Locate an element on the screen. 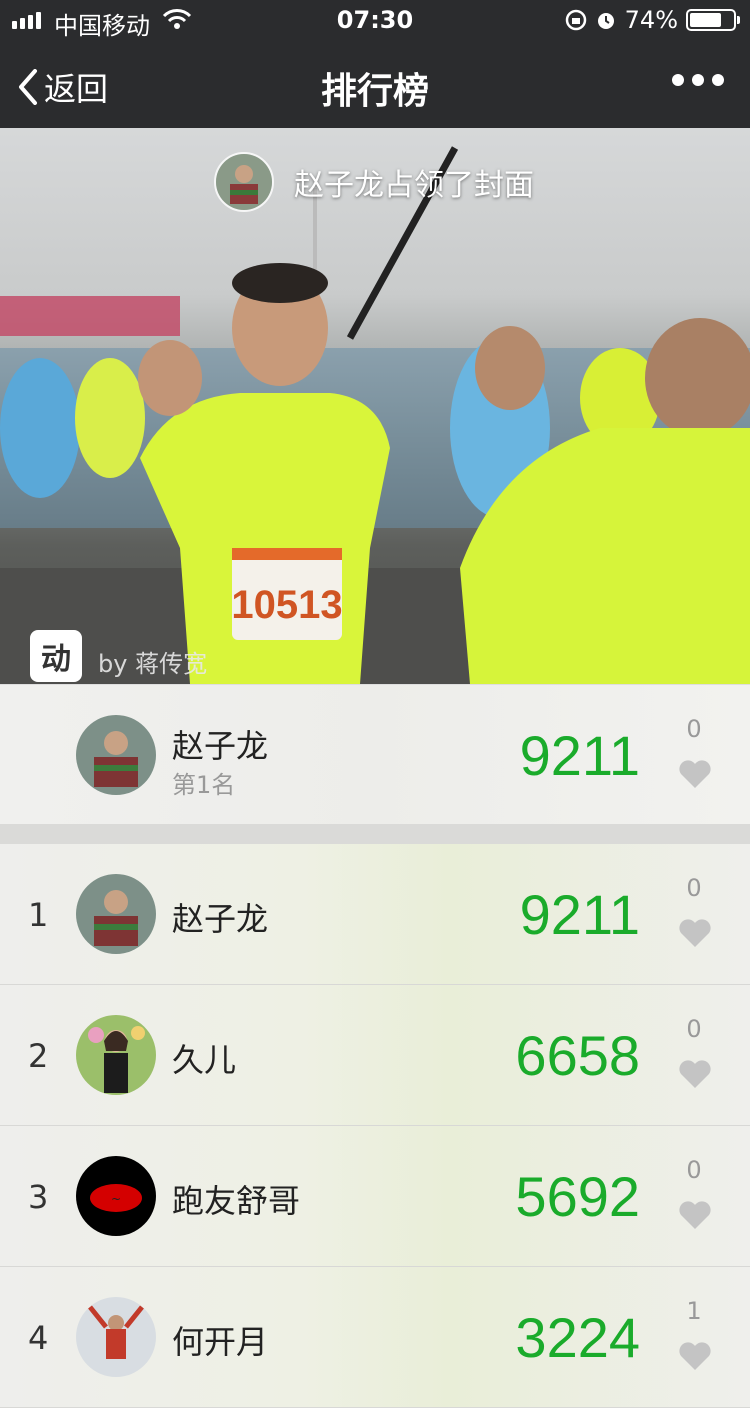 The height and width of the screenshot is (1408, 750). section-divider is located at coordinates (375, 834).